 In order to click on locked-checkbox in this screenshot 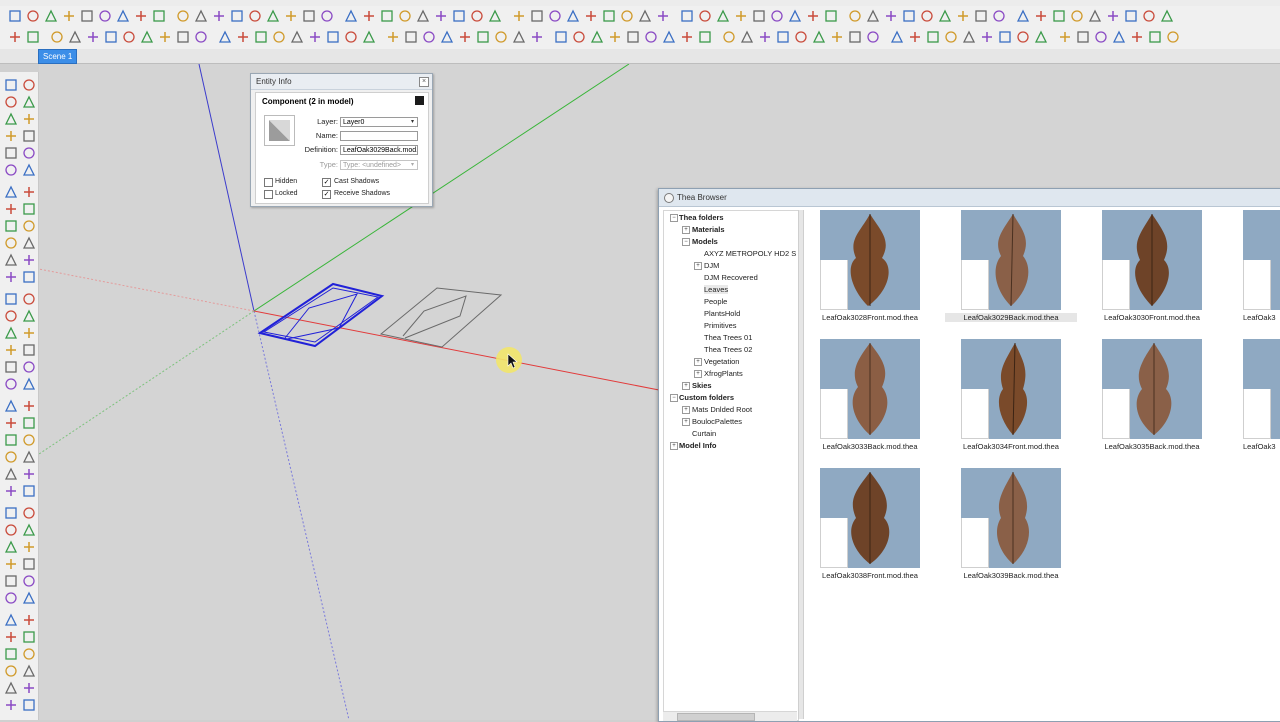, I will do `click(268, 194)`.